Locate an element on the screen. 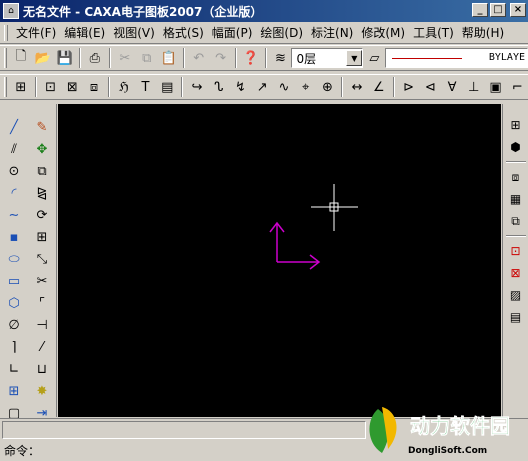 The height and width of the screenshot is (461, 528). properties-icon: ▦ is located at coordinates (516, 199).